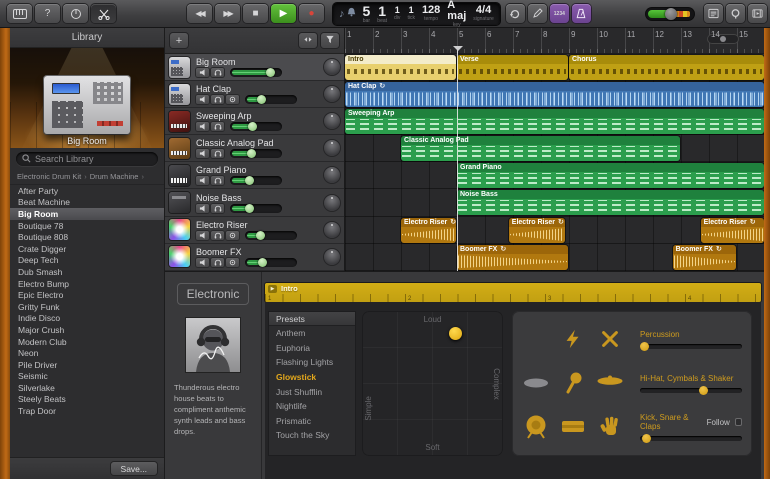 The image size is (770, 479). I want to click on breadcrumb-item: Drum Machine, so click(114, 176).